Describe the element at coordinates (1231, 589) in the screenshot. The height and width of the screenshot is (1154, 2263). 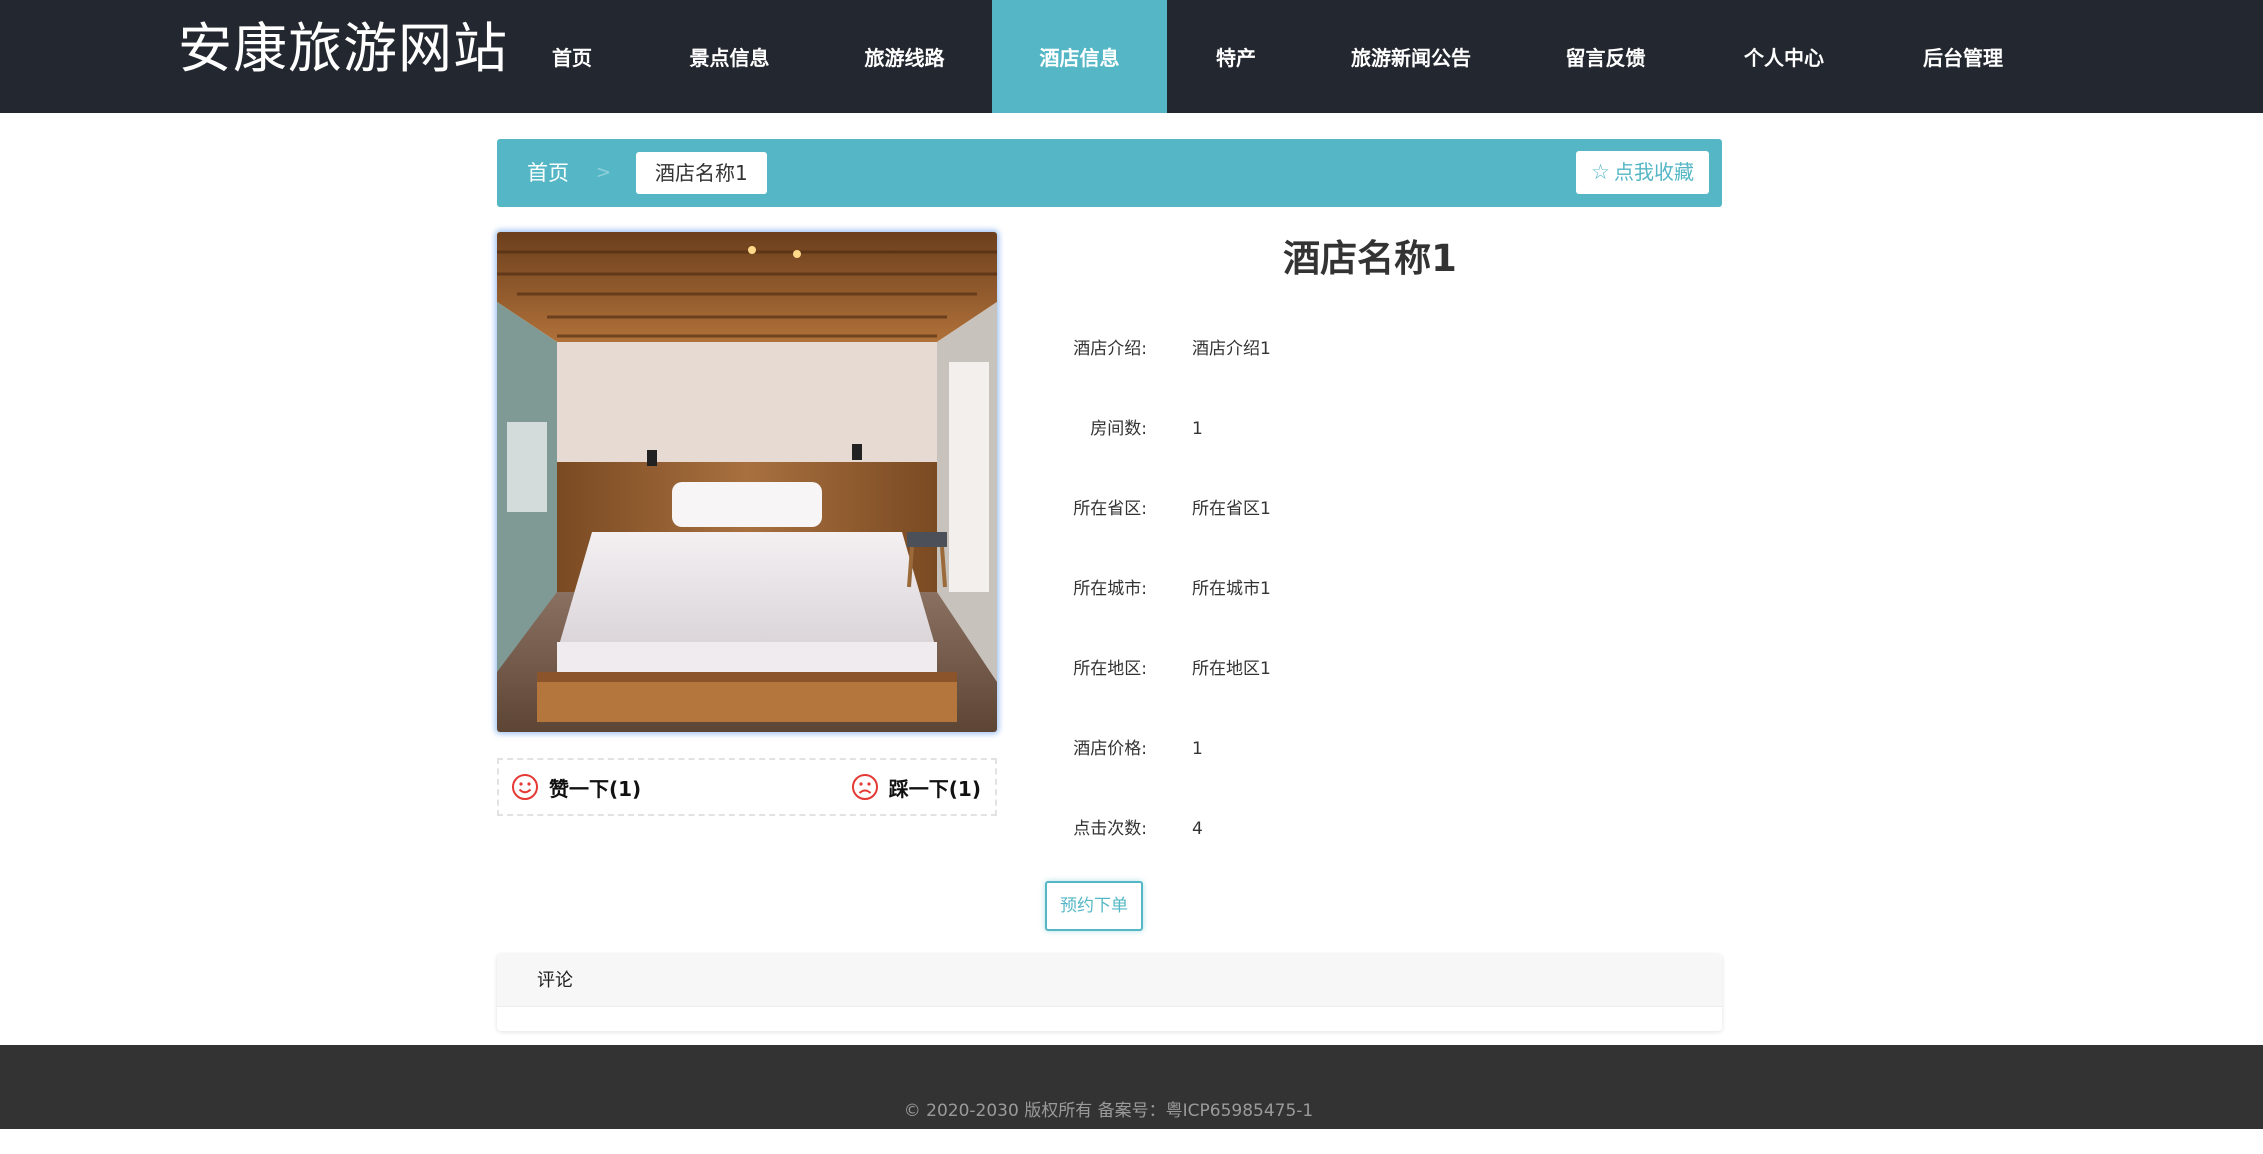
I see `field-value: 所在城市1` at that location.